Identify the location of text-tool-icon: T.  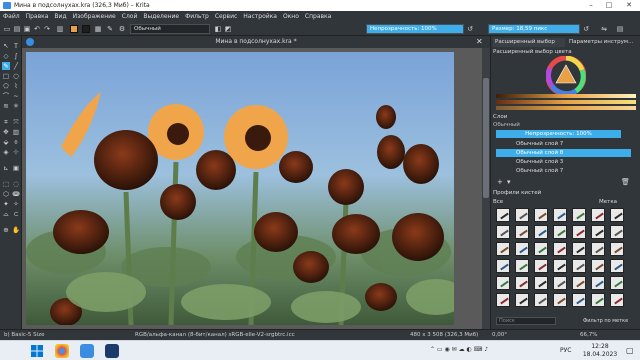
(16, 46).